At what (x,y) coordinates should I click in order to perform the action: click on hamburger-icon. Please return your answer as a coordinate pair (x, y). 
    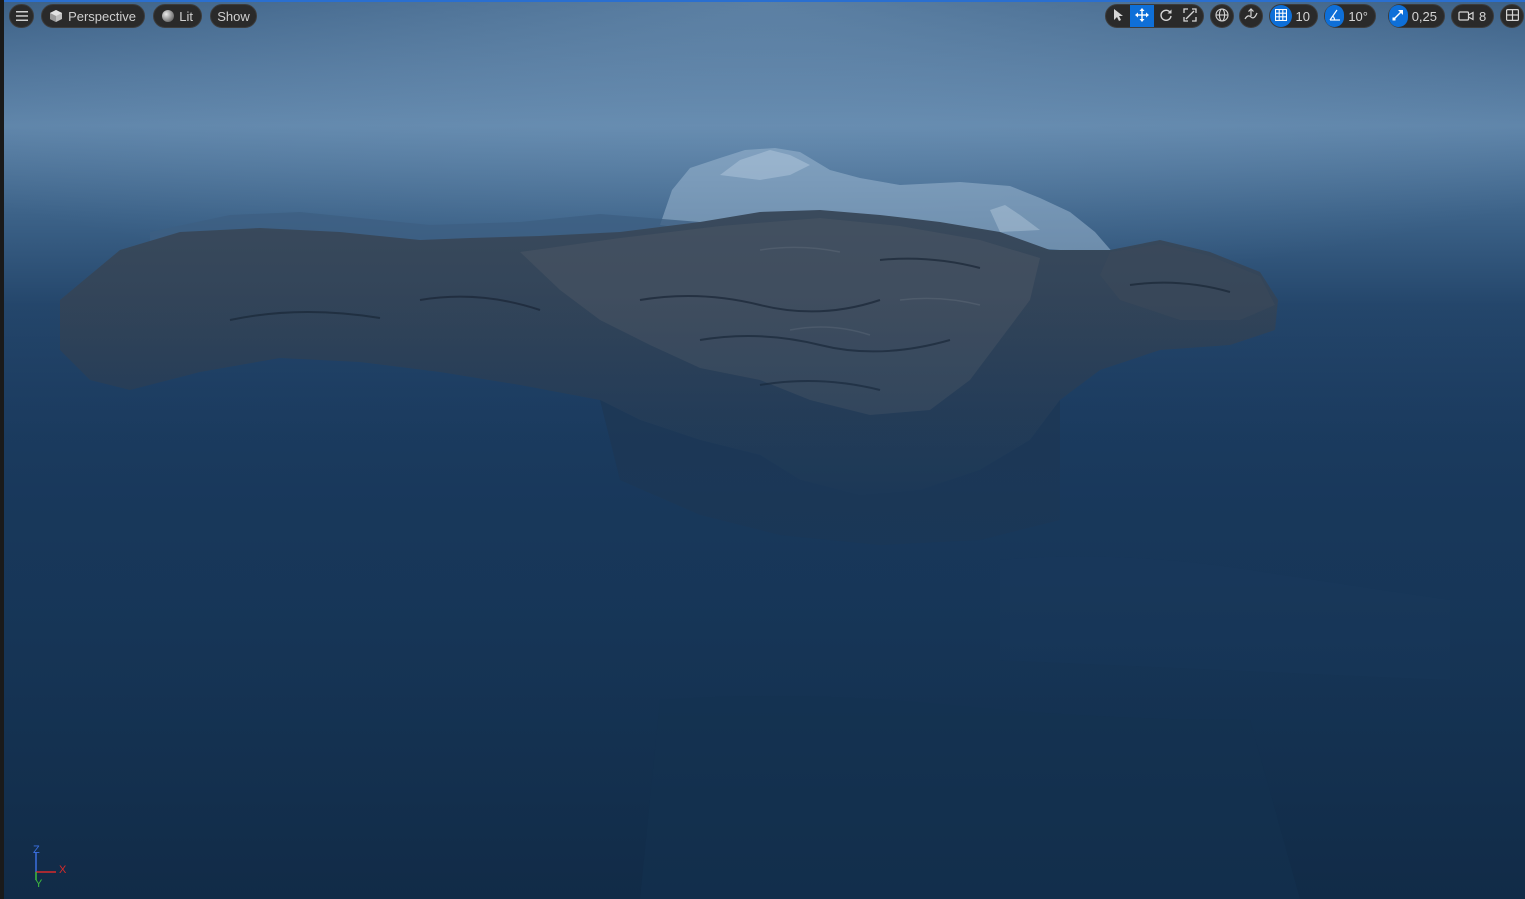
    Looking at the image, I should click on (21, 16).